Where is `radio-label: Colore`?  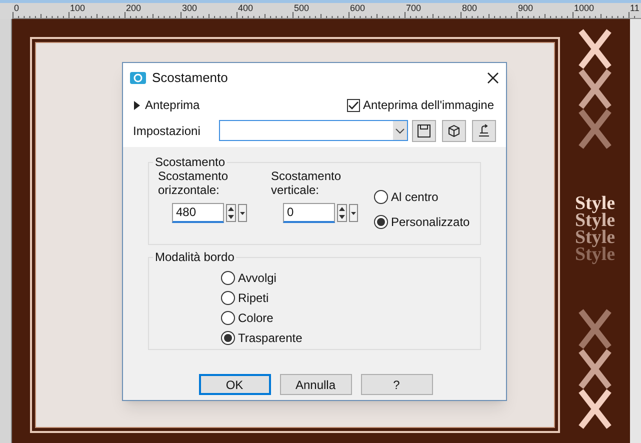
radio-label: Colore is located at coordinates (256, 318).